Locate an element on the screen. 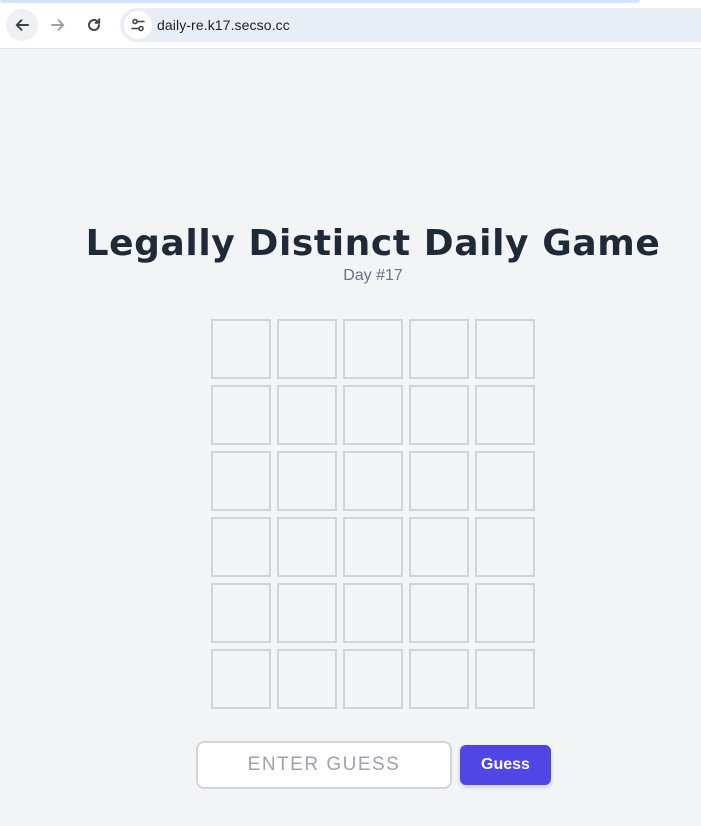 Image resolution: width=701 pixels, height=826 pixels. site-info-button is located at coordinates (138, 25).